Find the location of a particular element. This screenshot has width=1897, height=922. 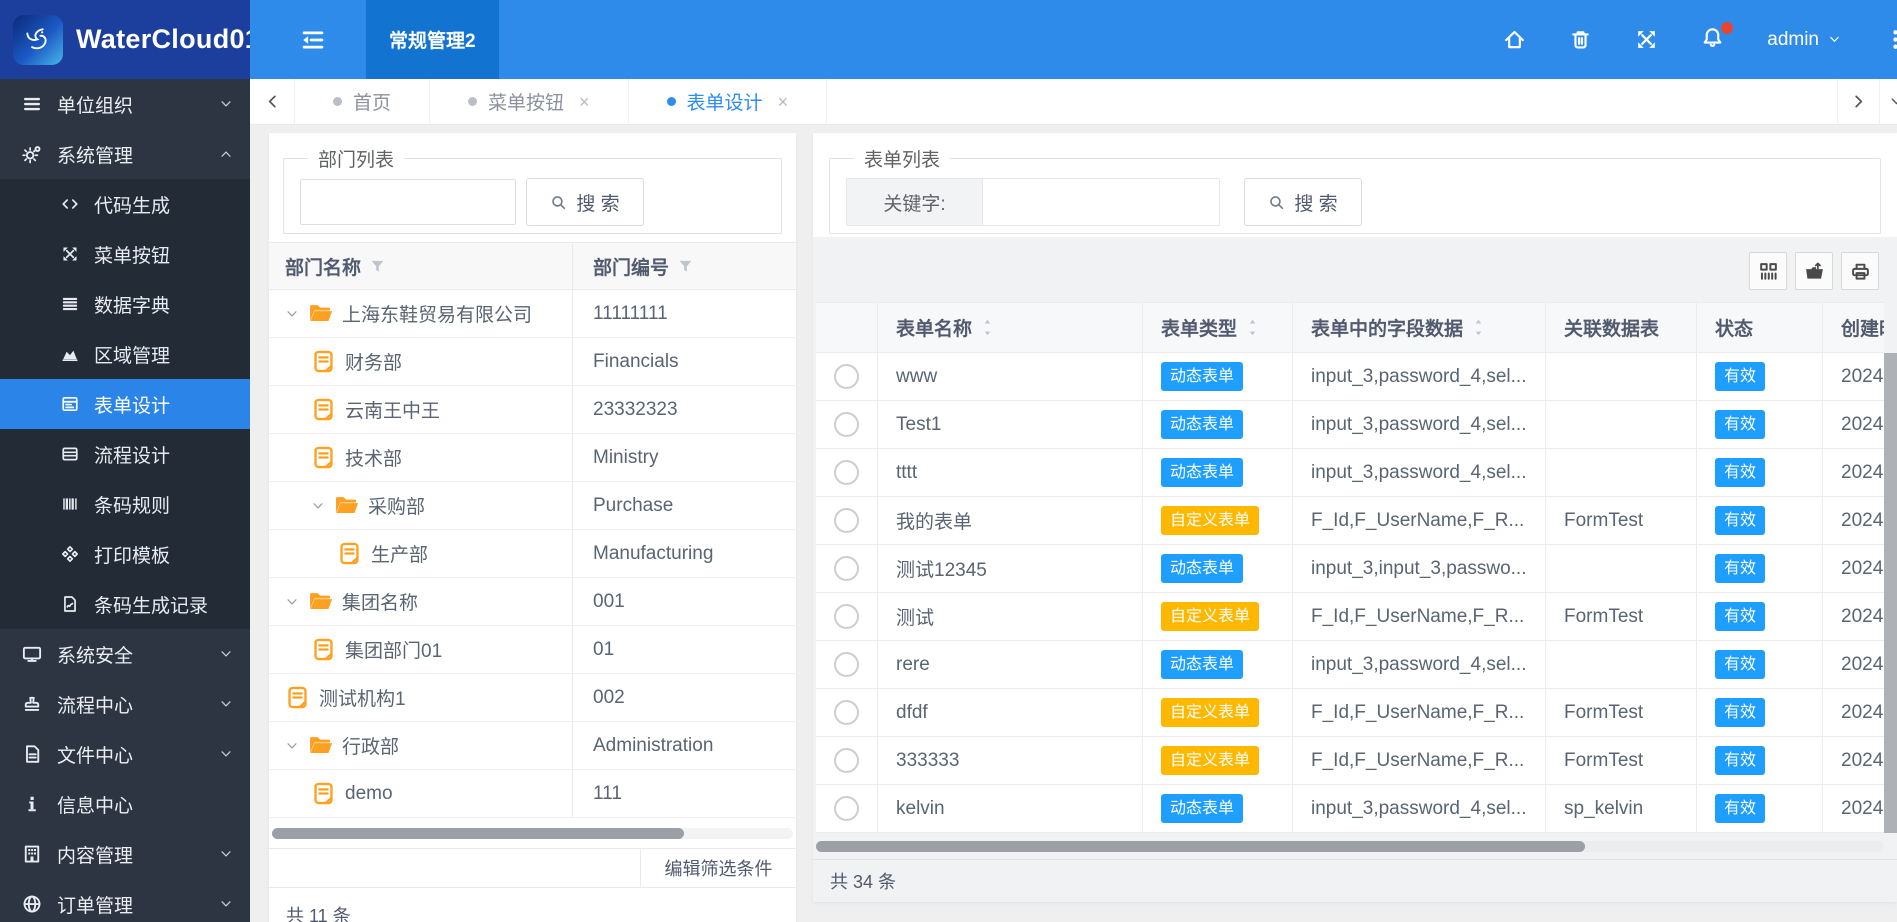

sidebar-item-info-center: 信息中心 is located at coordinates (125, 804).